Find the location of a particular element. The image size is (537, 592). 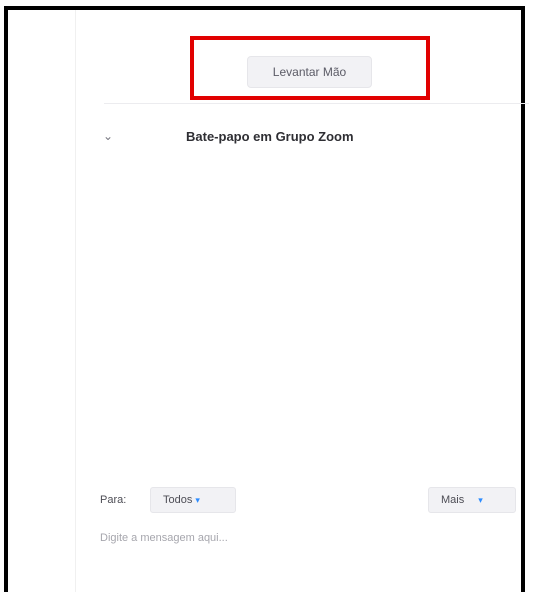

recipient-dropdown: Todos ▾ is located at coordinates (193, 500).